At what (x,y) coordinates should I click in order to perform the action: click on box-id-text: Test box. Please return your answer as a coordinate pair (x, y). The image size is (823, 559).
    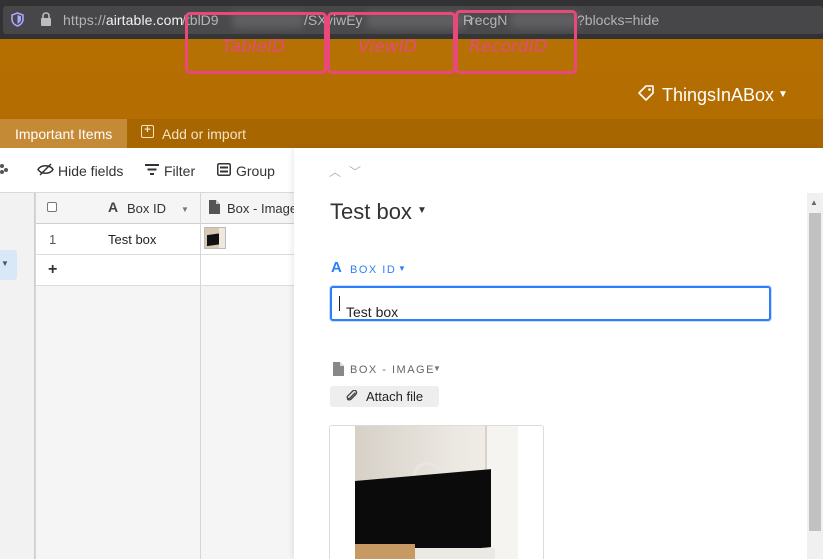
    Looking at the image, I should click on (372, 312).